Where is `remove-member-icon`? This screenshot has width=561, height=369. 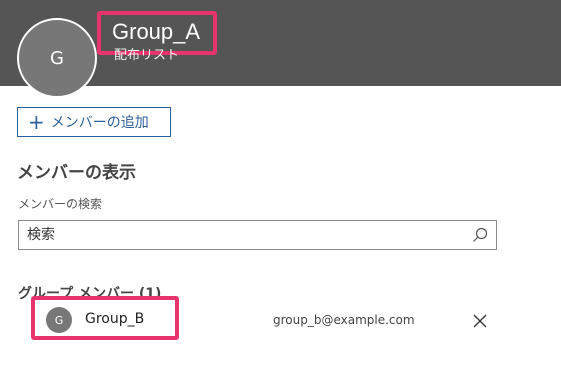 remove-member-icon is located at coordinates (480, 321).